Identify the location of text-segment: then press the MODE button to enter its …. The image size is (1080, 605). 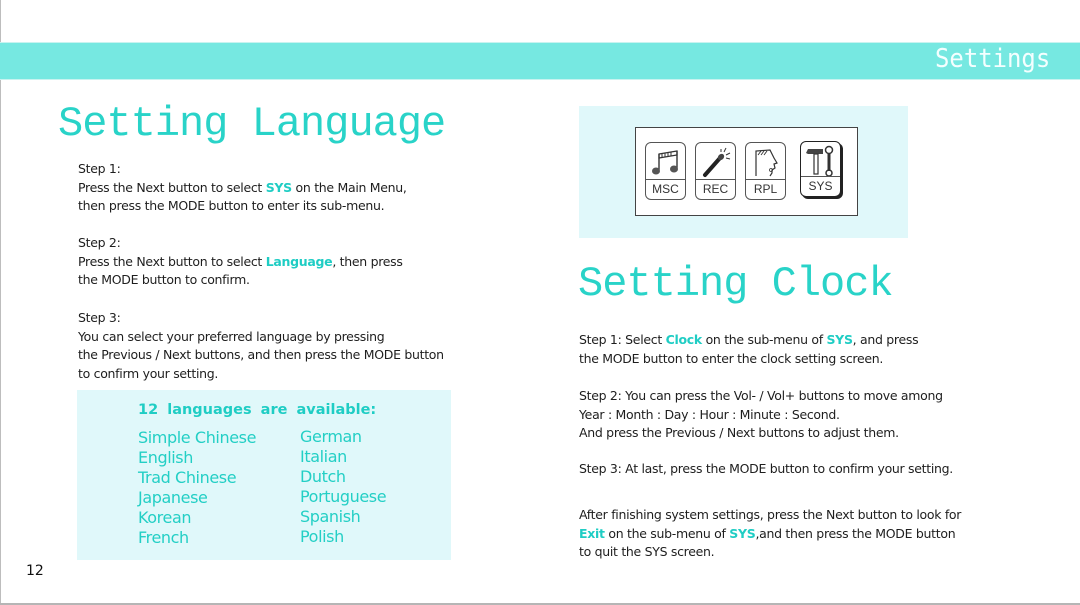
(231, 205).